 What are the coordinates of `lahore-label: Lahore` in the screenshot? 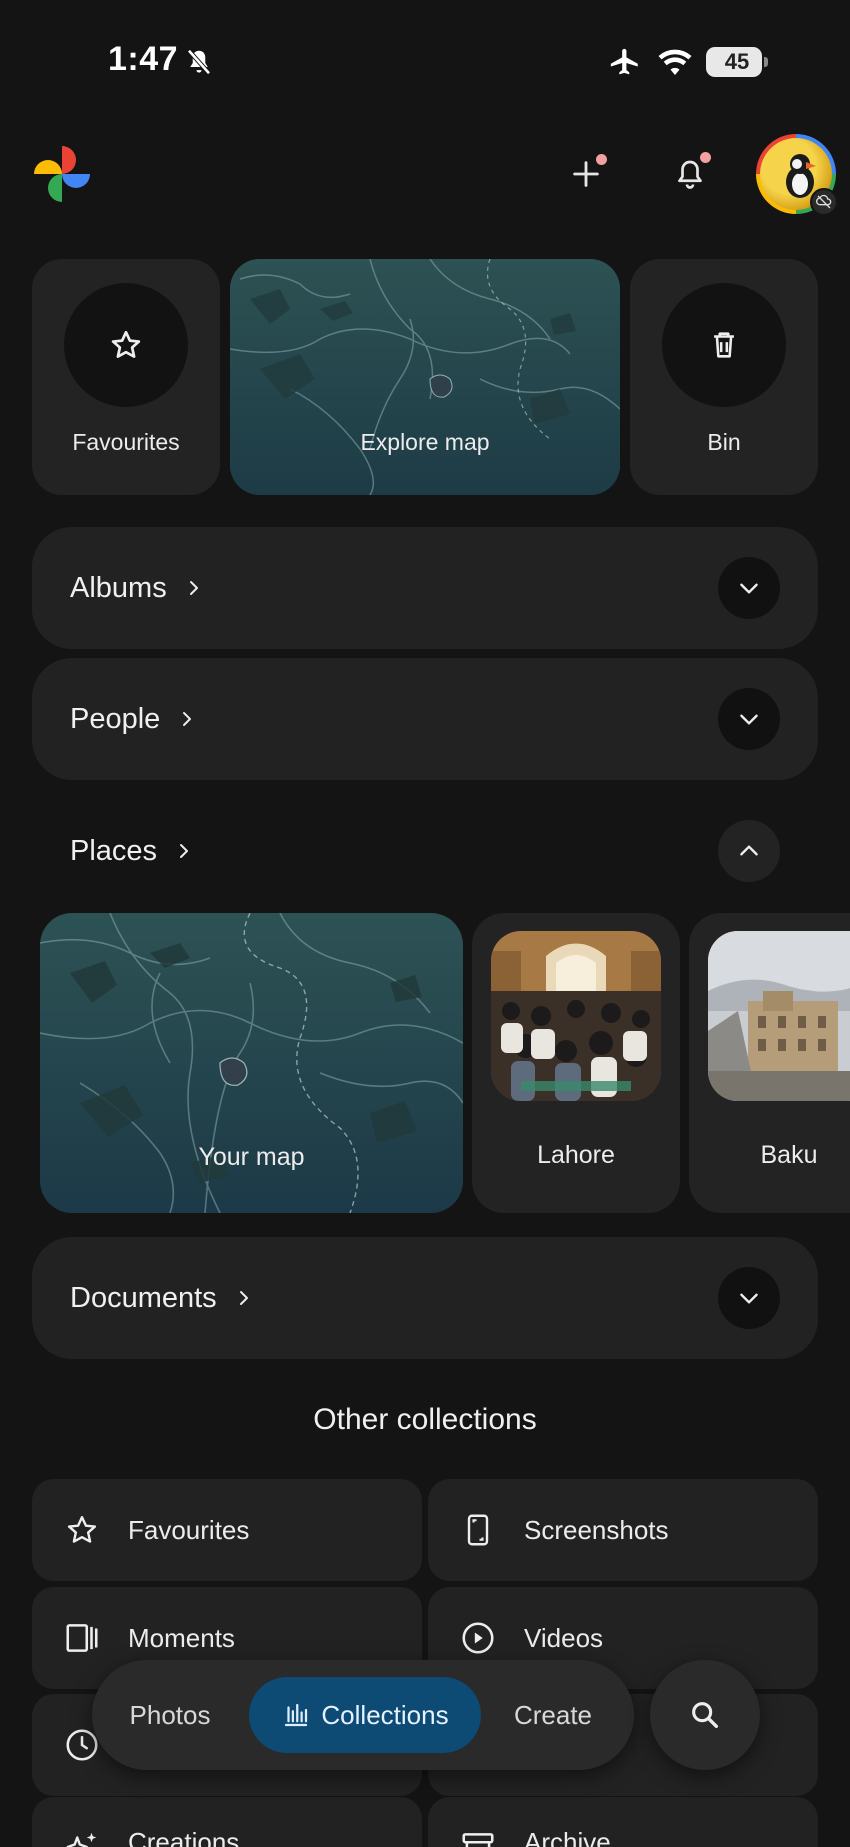 It's located at (576, 1155).